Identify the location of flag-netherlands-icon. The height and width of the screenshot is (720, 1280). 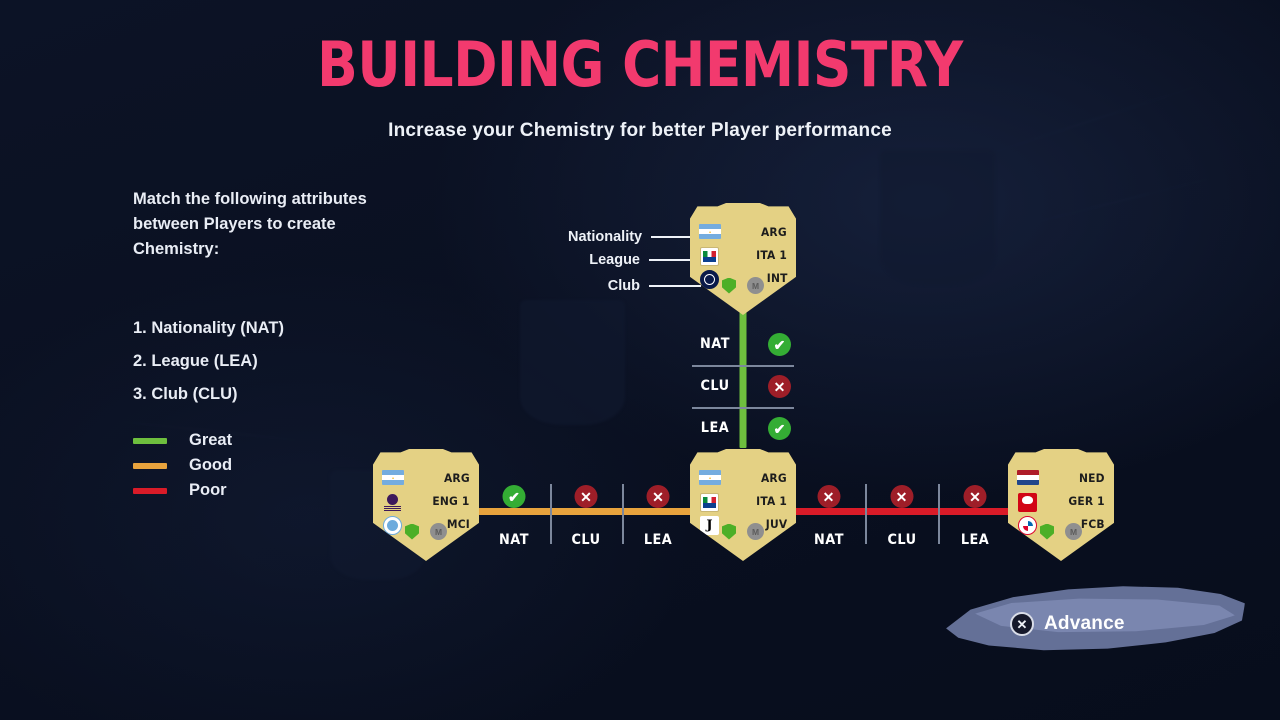
(1028, 477).